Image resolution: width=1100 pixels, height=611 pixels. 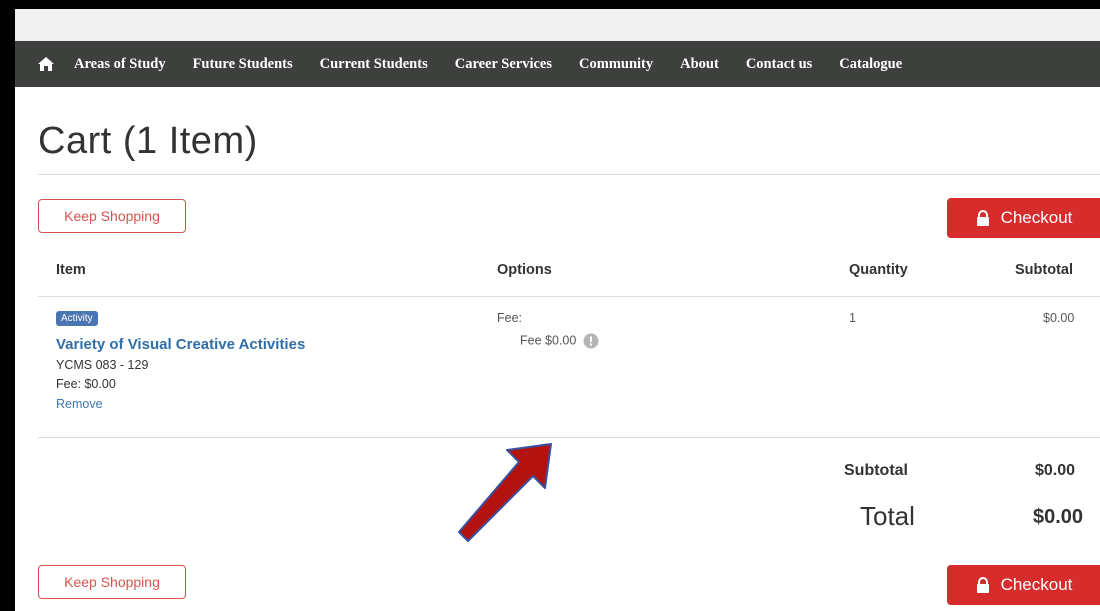 I want to click on checkout-button-top: Checkout, so click(x=1023, y=218).